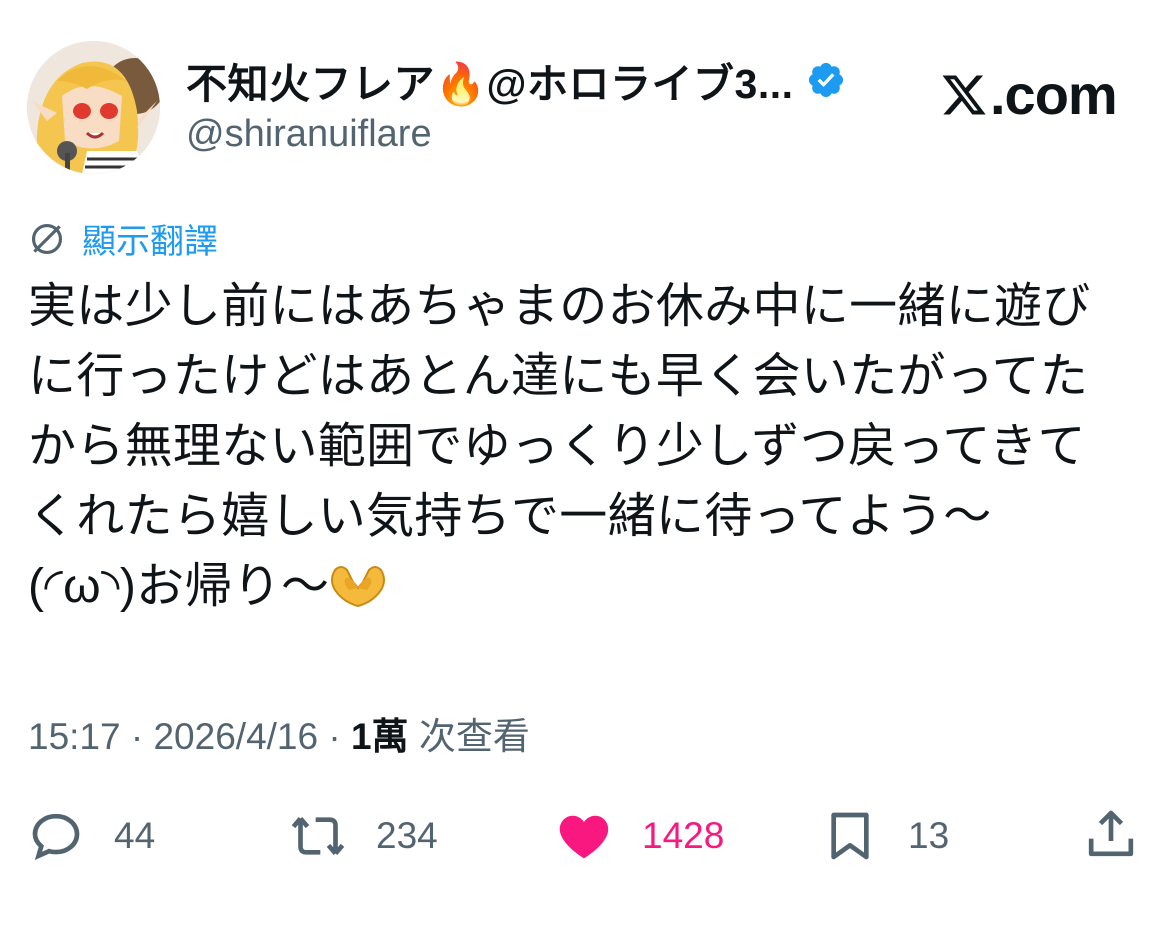 The width and height of the screenshot is (1162, 929). Describe the element at coordinates (557, 446) in the screenshot. I see `tweet-line: から無理ない範囲でゆっくり少しずつ戻ってきて` at that location.